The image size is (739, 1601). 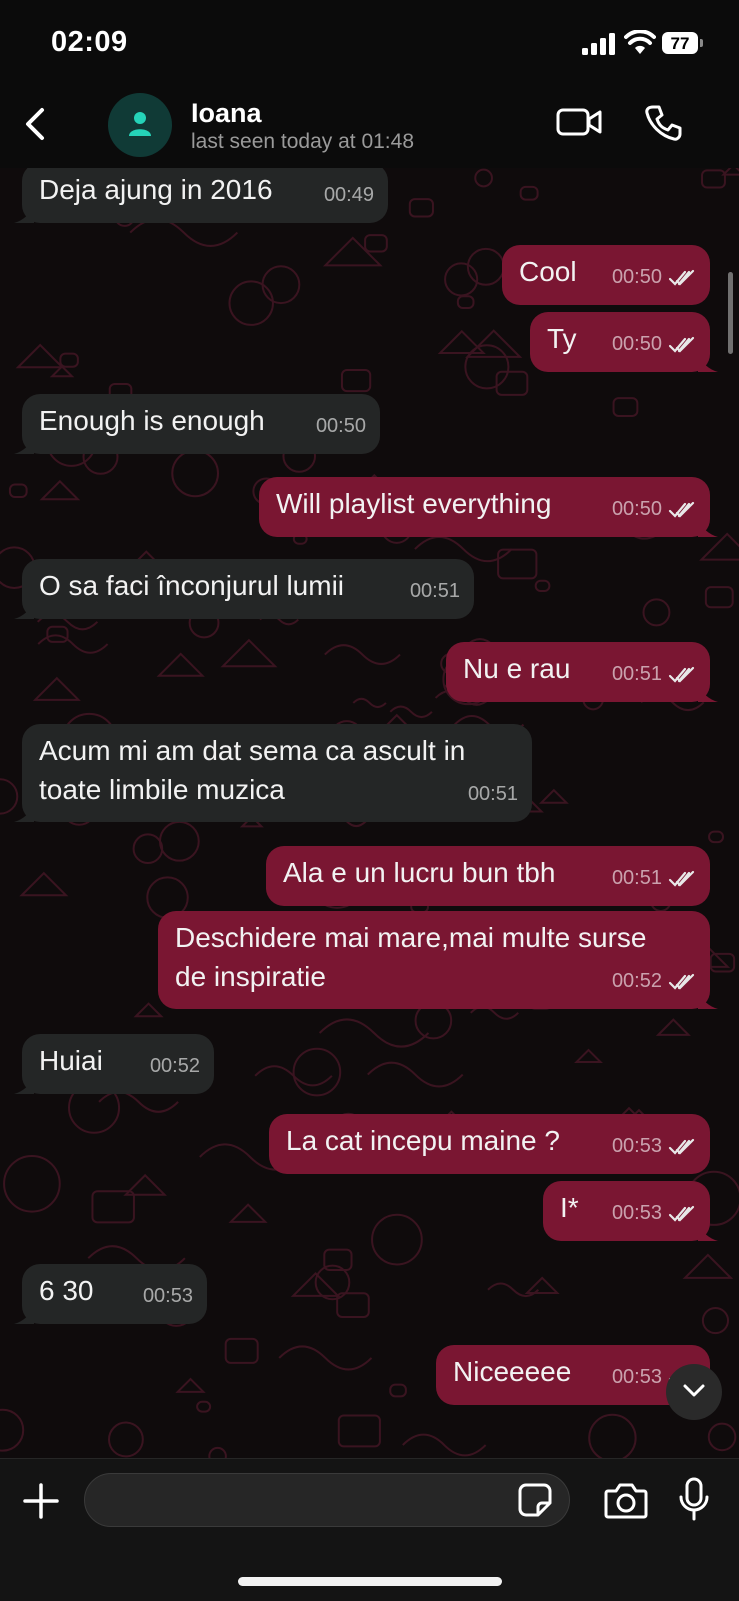 I want to click on message-line: Ty, so click(x=562, y=338).